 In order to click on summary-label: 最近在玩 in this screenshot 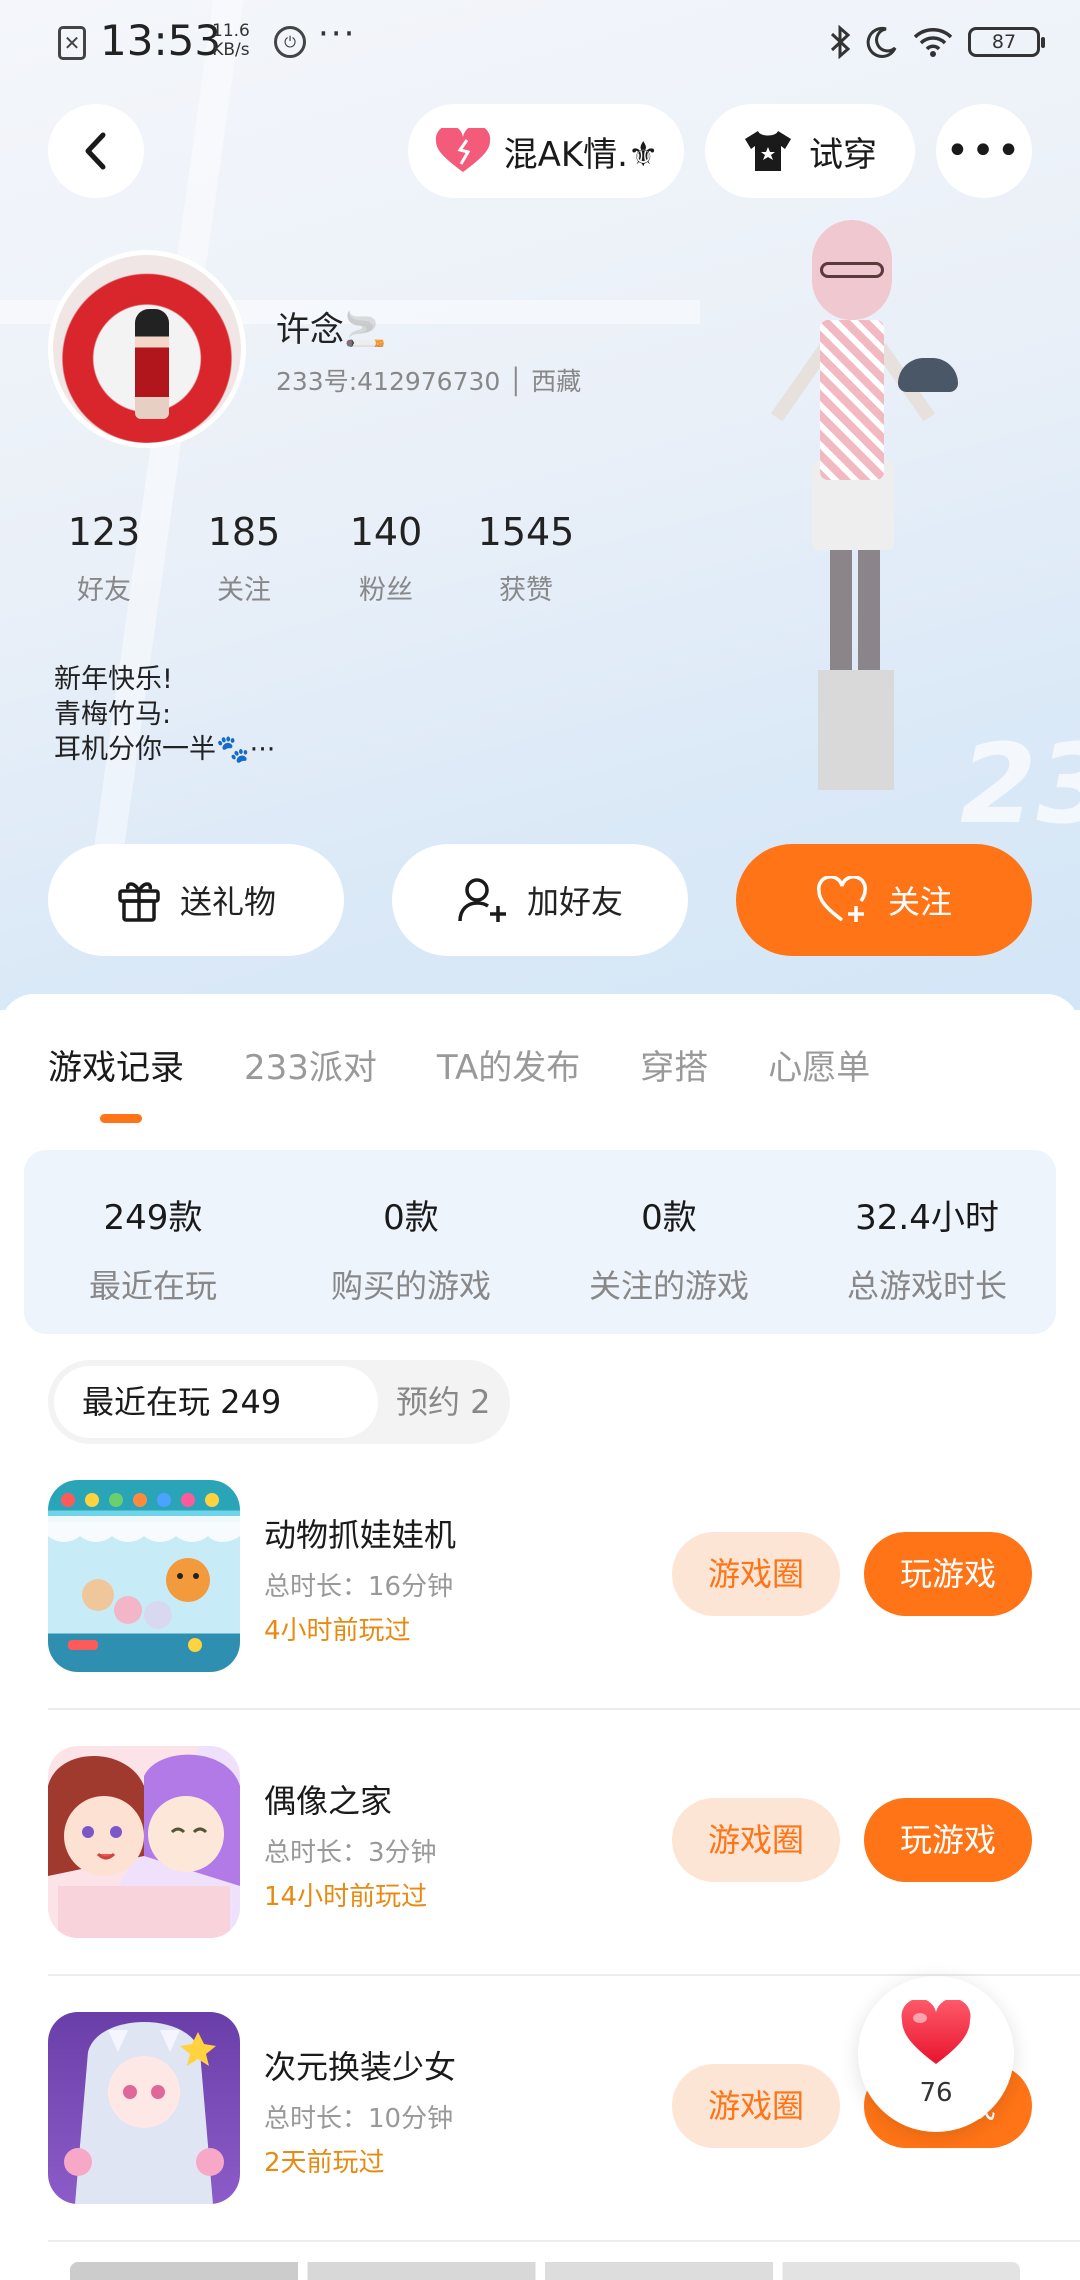, I will do `click(152, 1286)`.